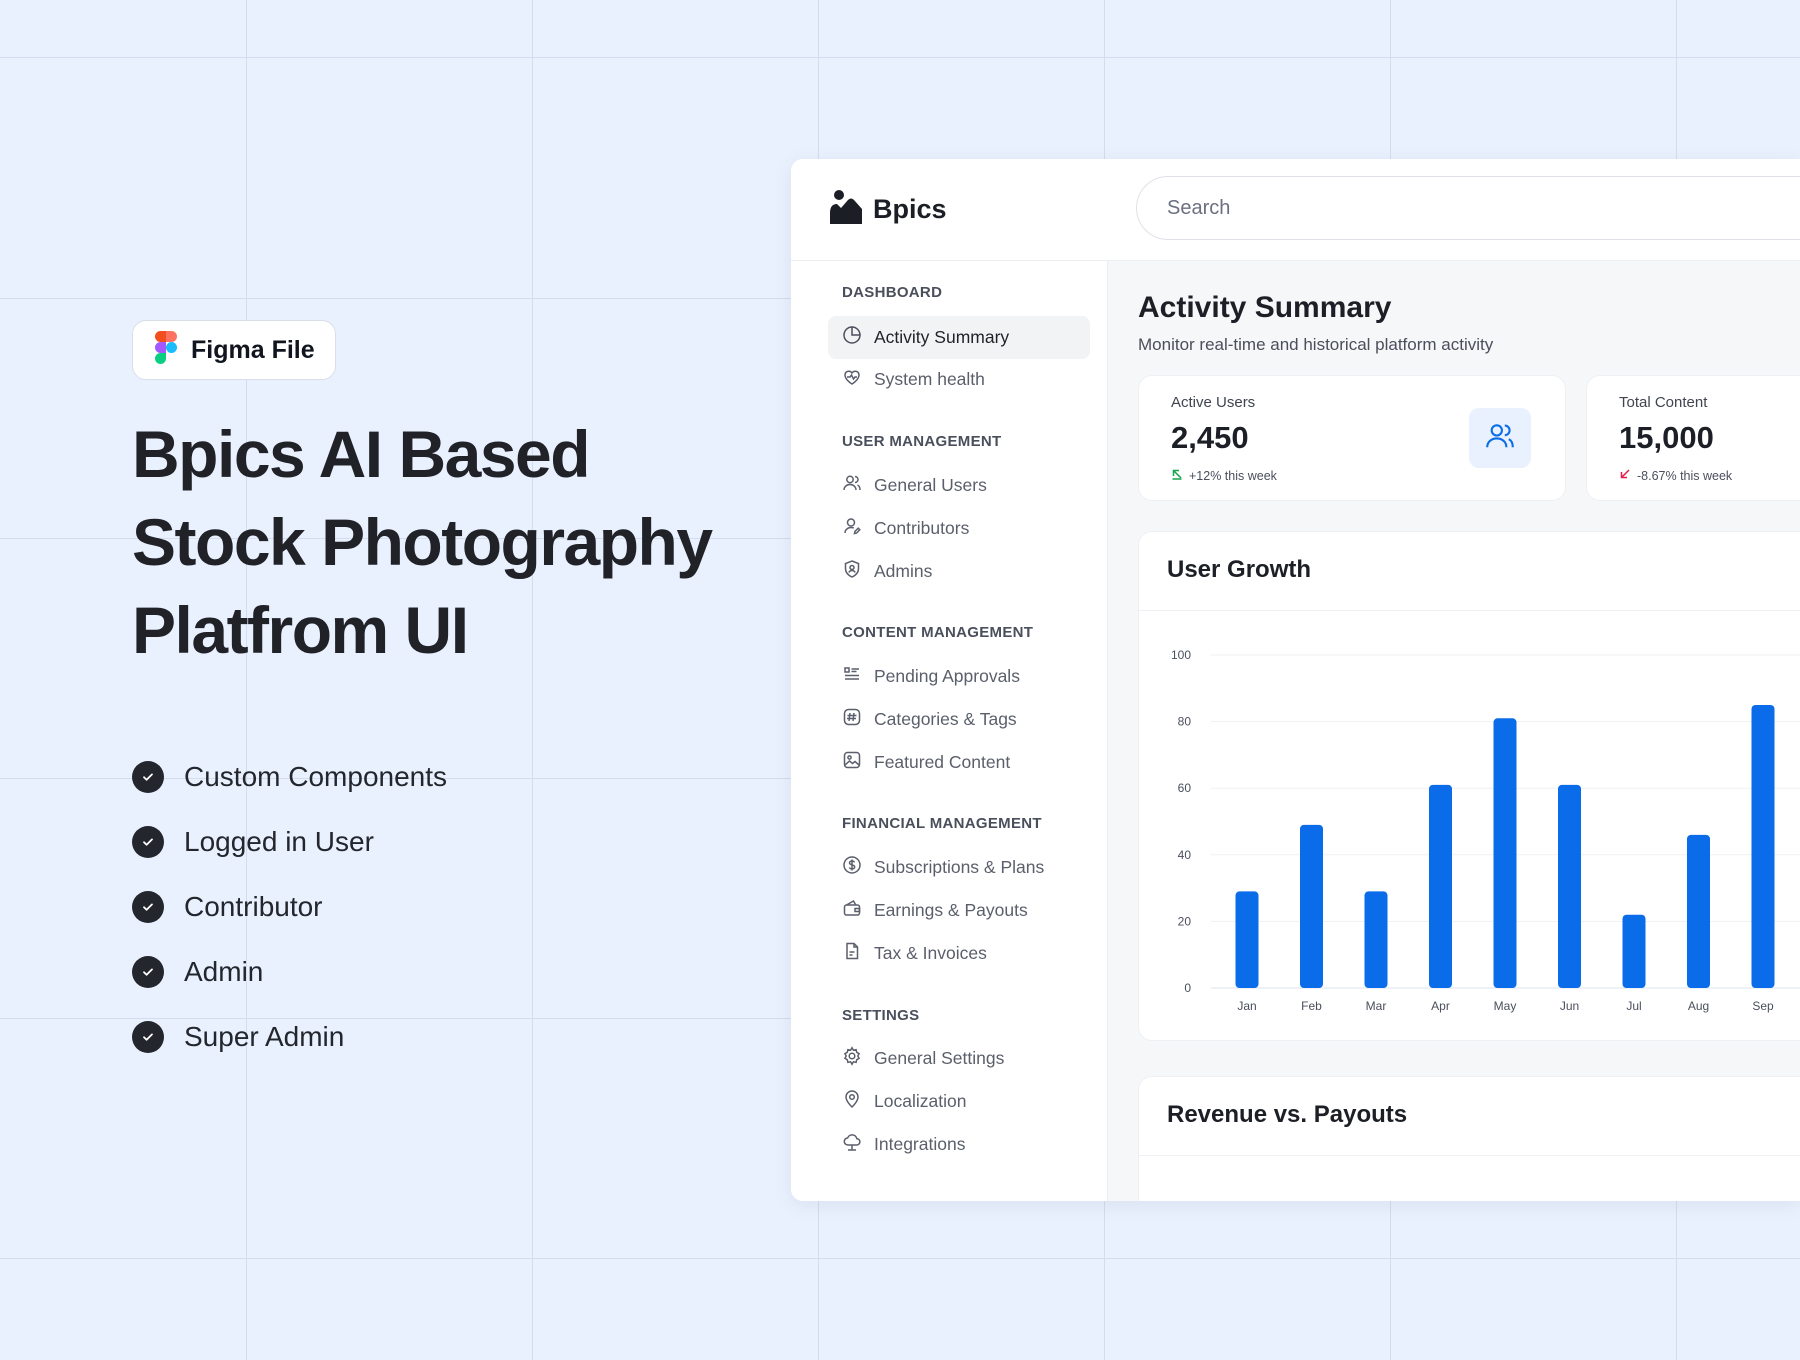 Image resolution: width=1800 pixels, height=1360 pixels. I want to click on x-tick-label: Aug, so click(1698, 1006).